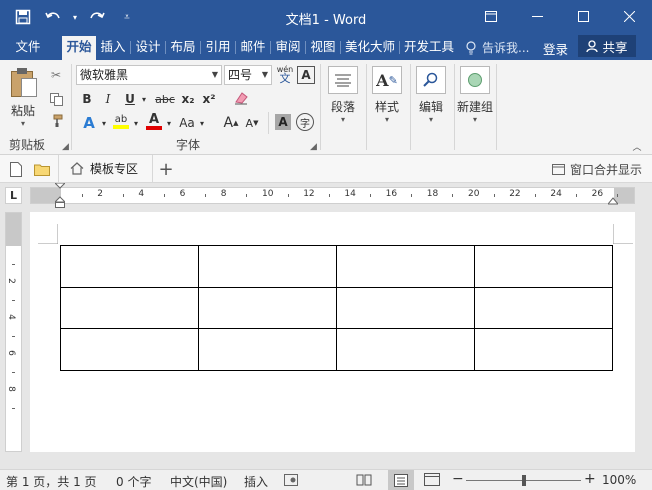 This screenshot has width=652, height=490. I want to click on insert-mode: 插入, so click(256, 481).